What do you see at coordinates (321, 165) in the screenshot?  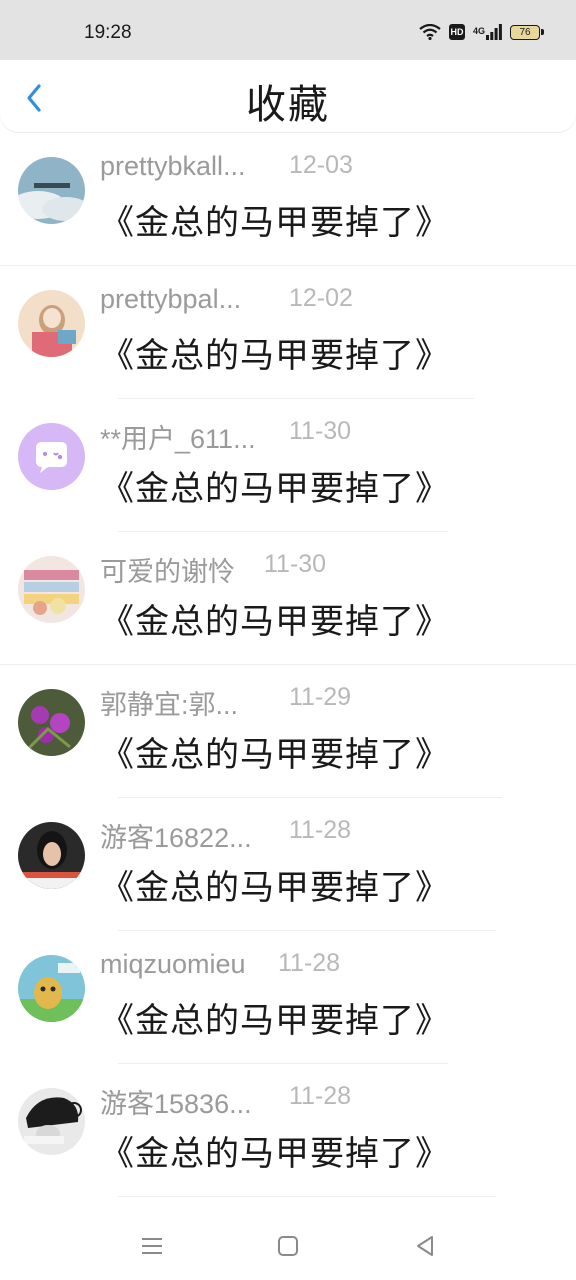 I see `date: 12-03` at bounding box center [321, 165].